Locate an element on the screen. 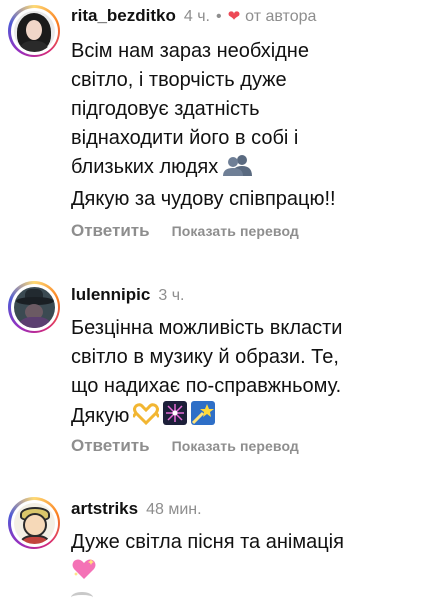 The image size is (434, 603). text-line: світло в музику й образи. Те, is located at coordinates (205, 357).